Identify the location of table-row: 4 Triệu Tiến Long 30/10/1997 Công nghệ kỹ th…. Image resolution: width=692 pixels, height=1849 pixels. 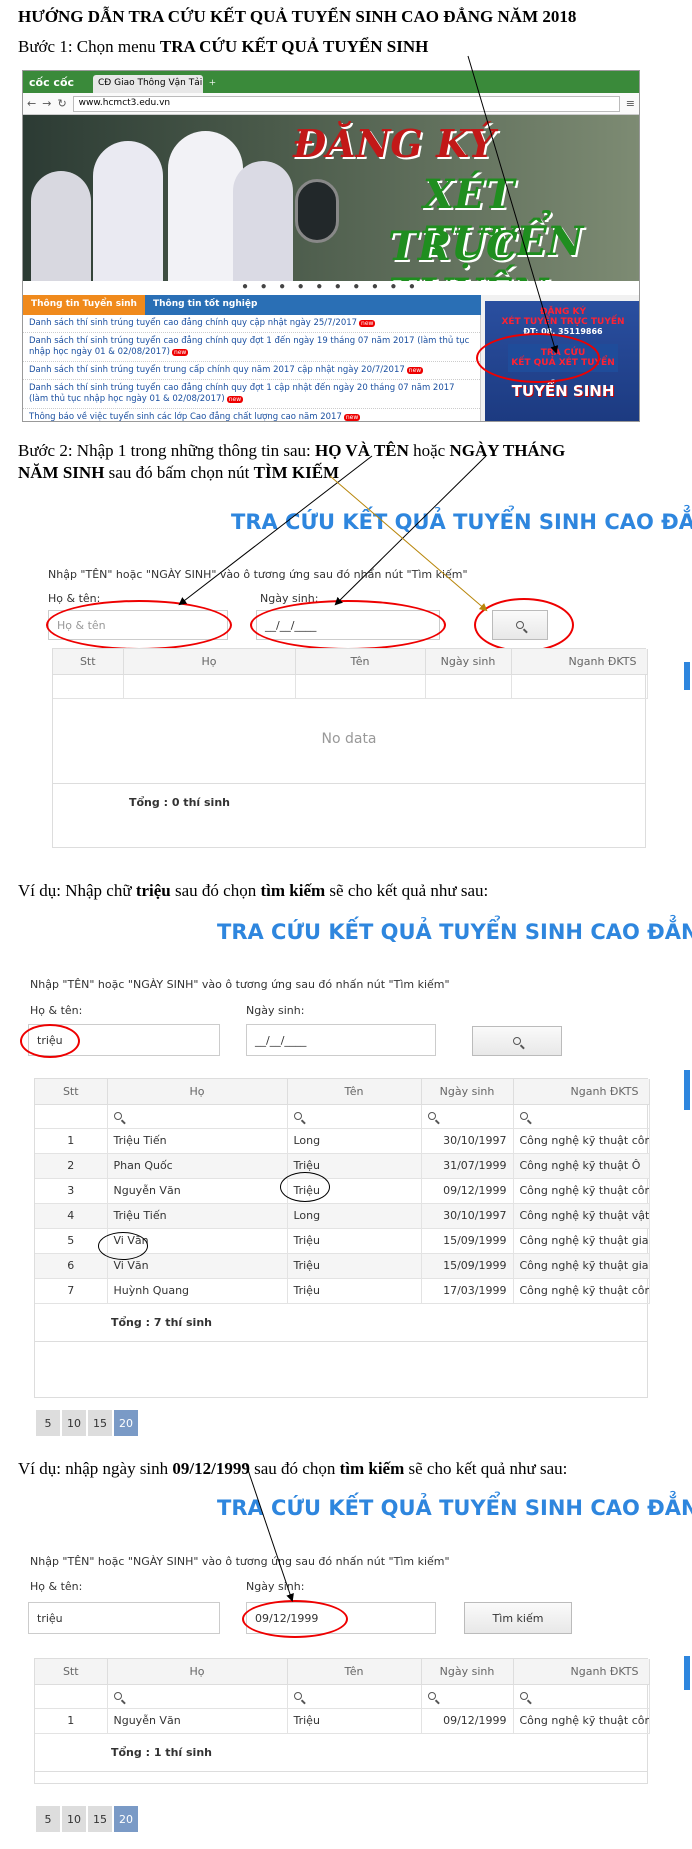
(342, 1216).